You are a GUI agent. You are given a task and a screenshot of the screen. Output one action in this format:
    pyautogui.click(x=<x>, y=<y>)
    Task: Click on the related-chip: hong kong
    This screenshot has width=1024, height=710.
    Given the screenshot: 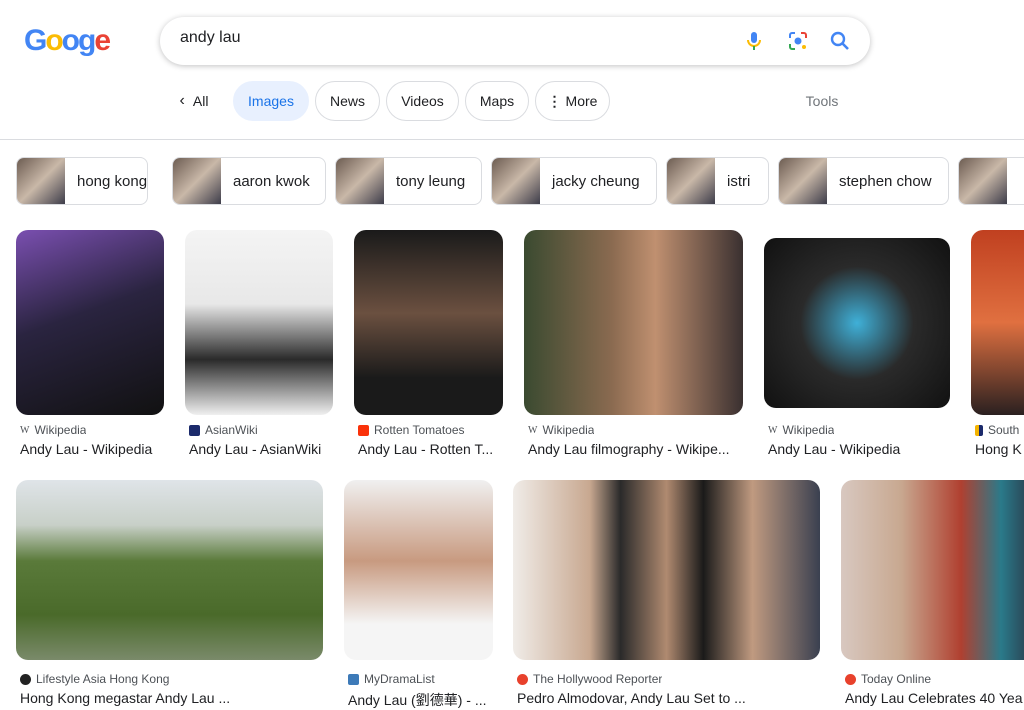 What is the action you would take?
    pyautogui.click(x=82, y=181)
    